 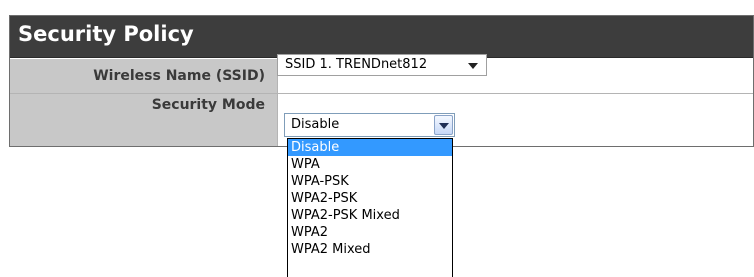 I want to click on ssid-select: SSID 1. TRENDnet812, so click(x=382, y=65).